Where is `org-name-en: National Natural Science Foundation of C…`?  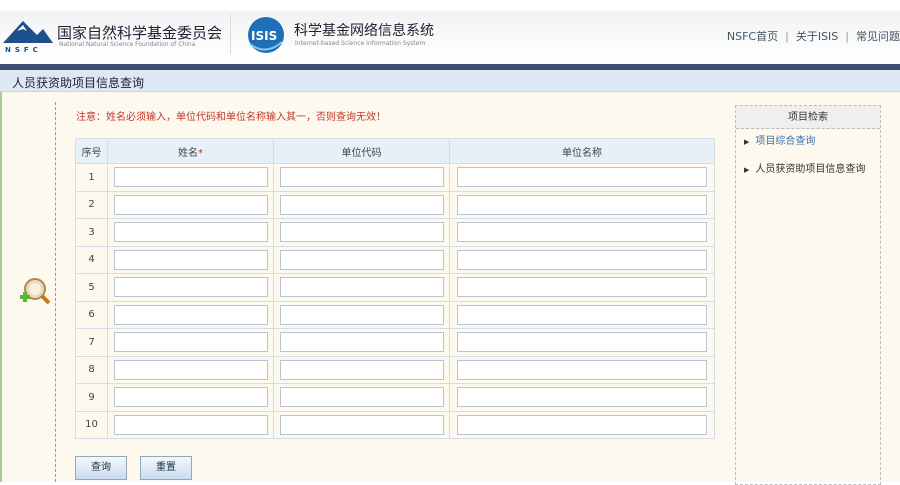 org-name-en: National Natural Science Foundation of C… is located at coordinates (127, 44).